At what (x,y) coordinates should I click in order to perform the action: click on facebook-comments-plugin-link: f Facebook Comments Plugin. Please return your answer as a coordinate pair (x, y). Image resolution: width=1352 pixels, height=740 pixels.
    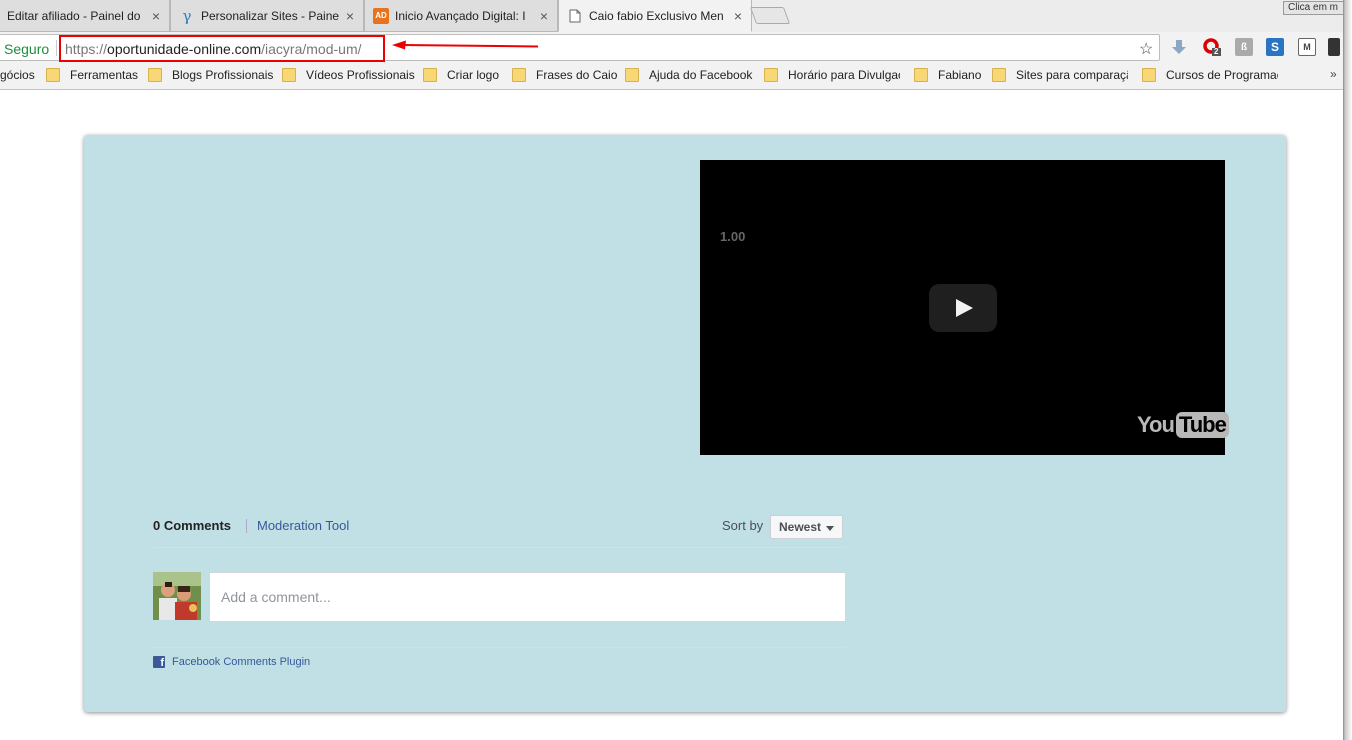
    Looking at the image, I should click on (231, 662).